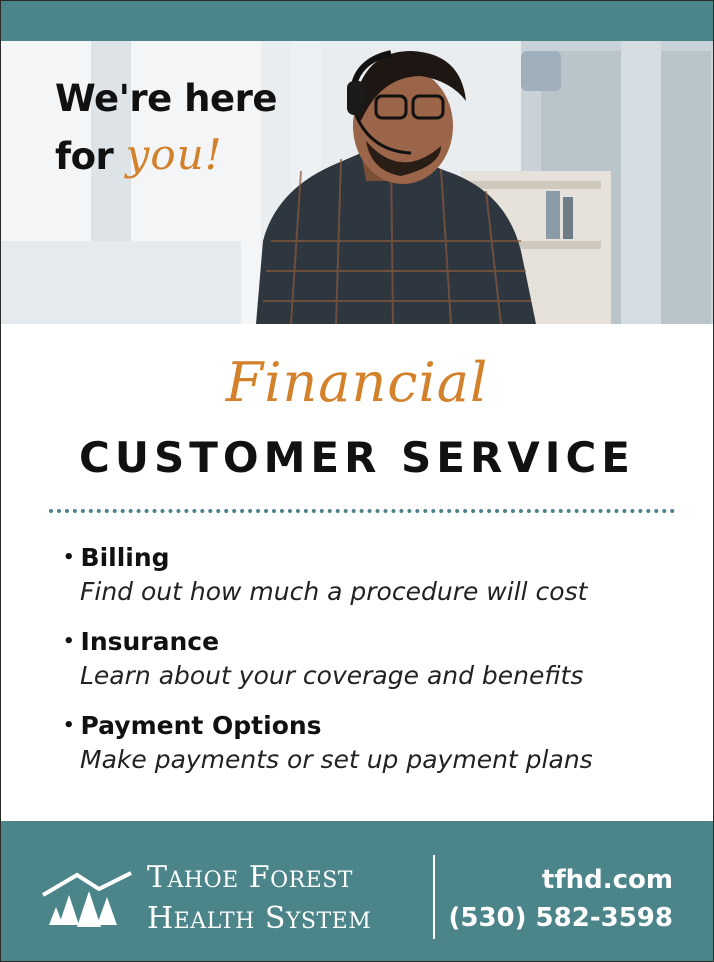 This screenshot has height=962, width=714. I want to click on organization-name-line-2: HEALTH SYSTEM, so click(259, 918).